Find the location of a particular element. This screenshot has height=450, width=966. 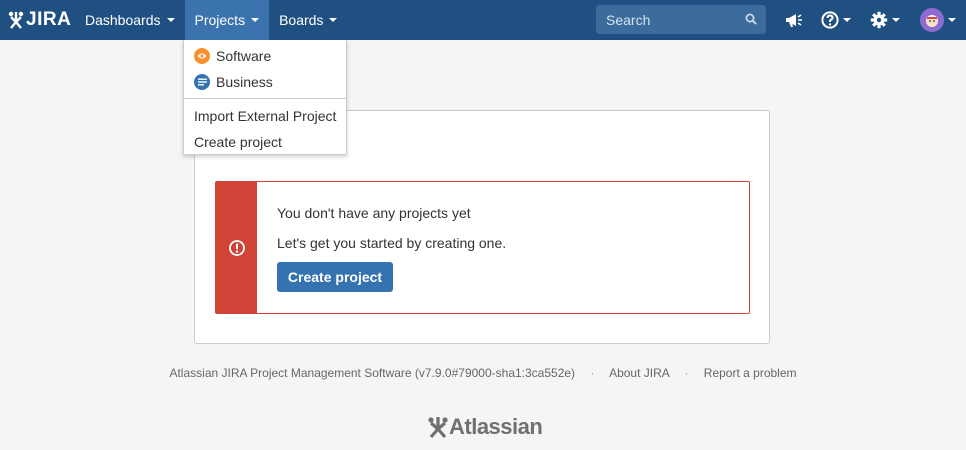

eye-icon is located at coordinates (202, 56).